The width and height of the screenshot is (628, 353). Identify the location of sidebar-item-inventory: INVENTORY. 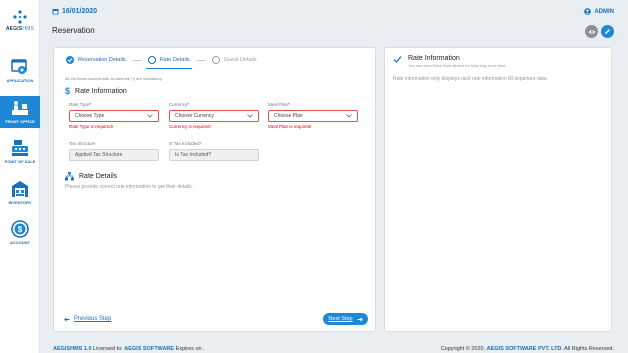
(20, 192).